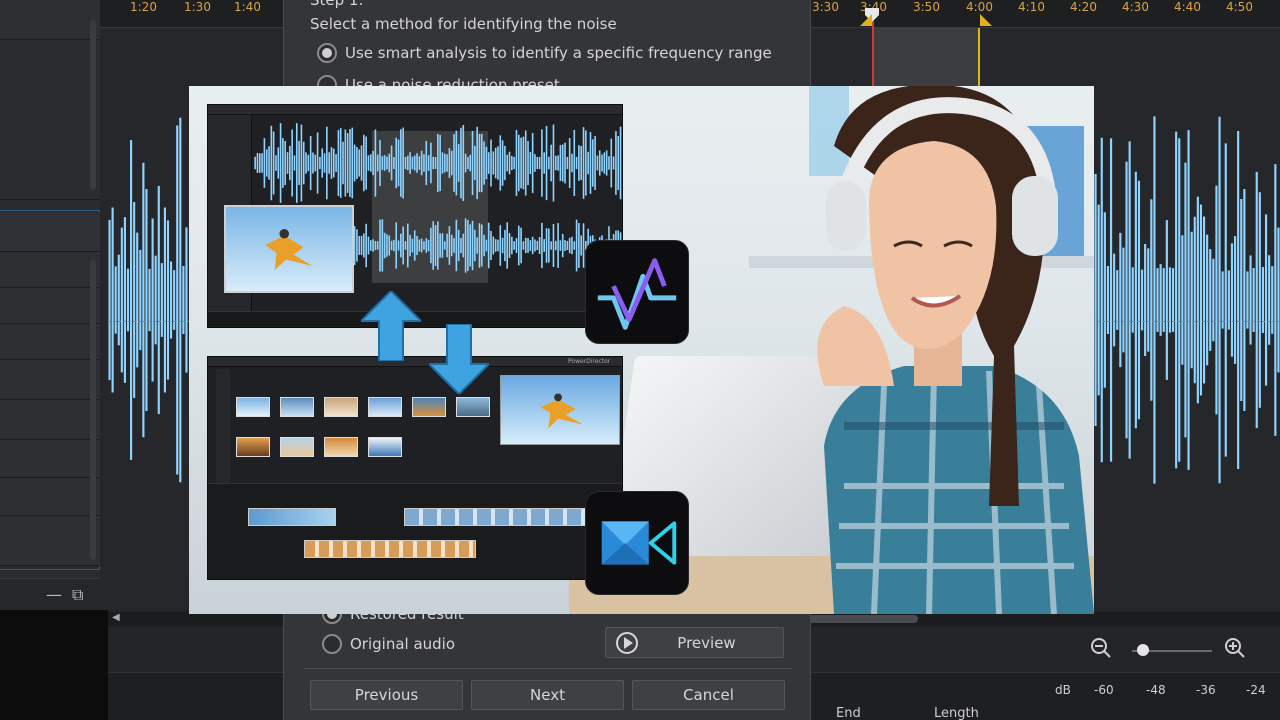  I want to click on video-preview-thumbnail, so click(560, 410).